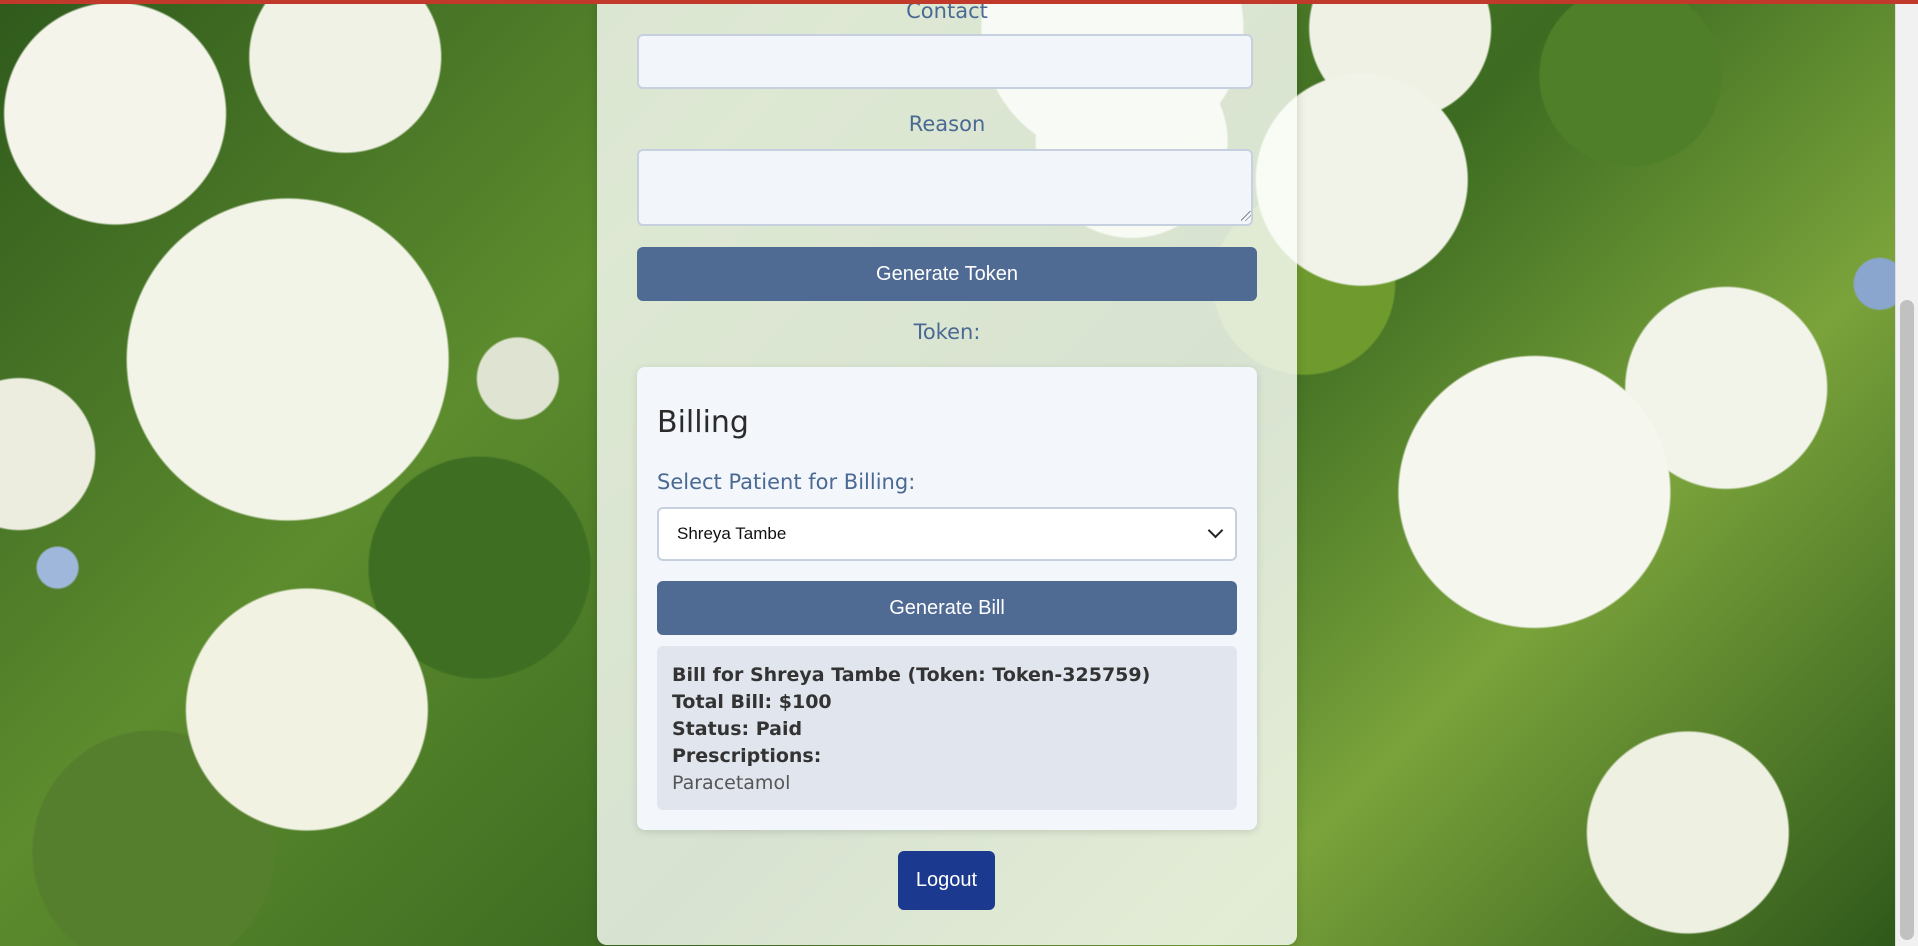 The height and width of the screenshot is (946, 1918). I want to click on bill-total: Total Bill: $100, so click(752, 702).